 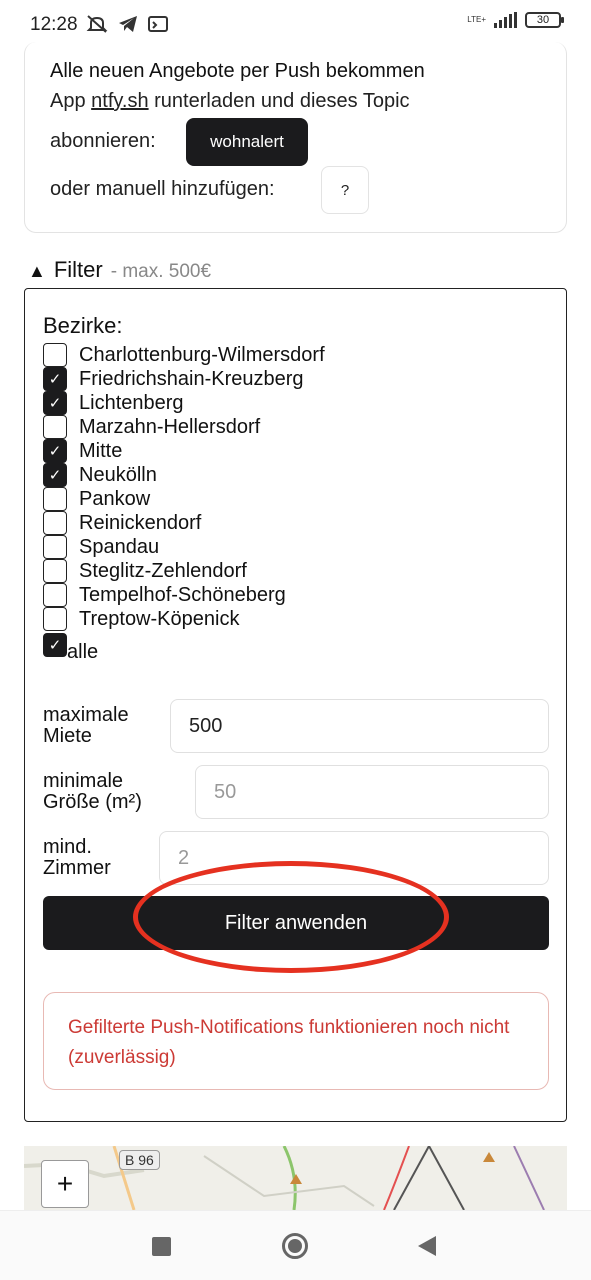 What do you see at coordinates (202, 354) in the screenshot?
I see `district-label: Charlottenburg-Wilmersdorf` at bounding box center [202, 354].